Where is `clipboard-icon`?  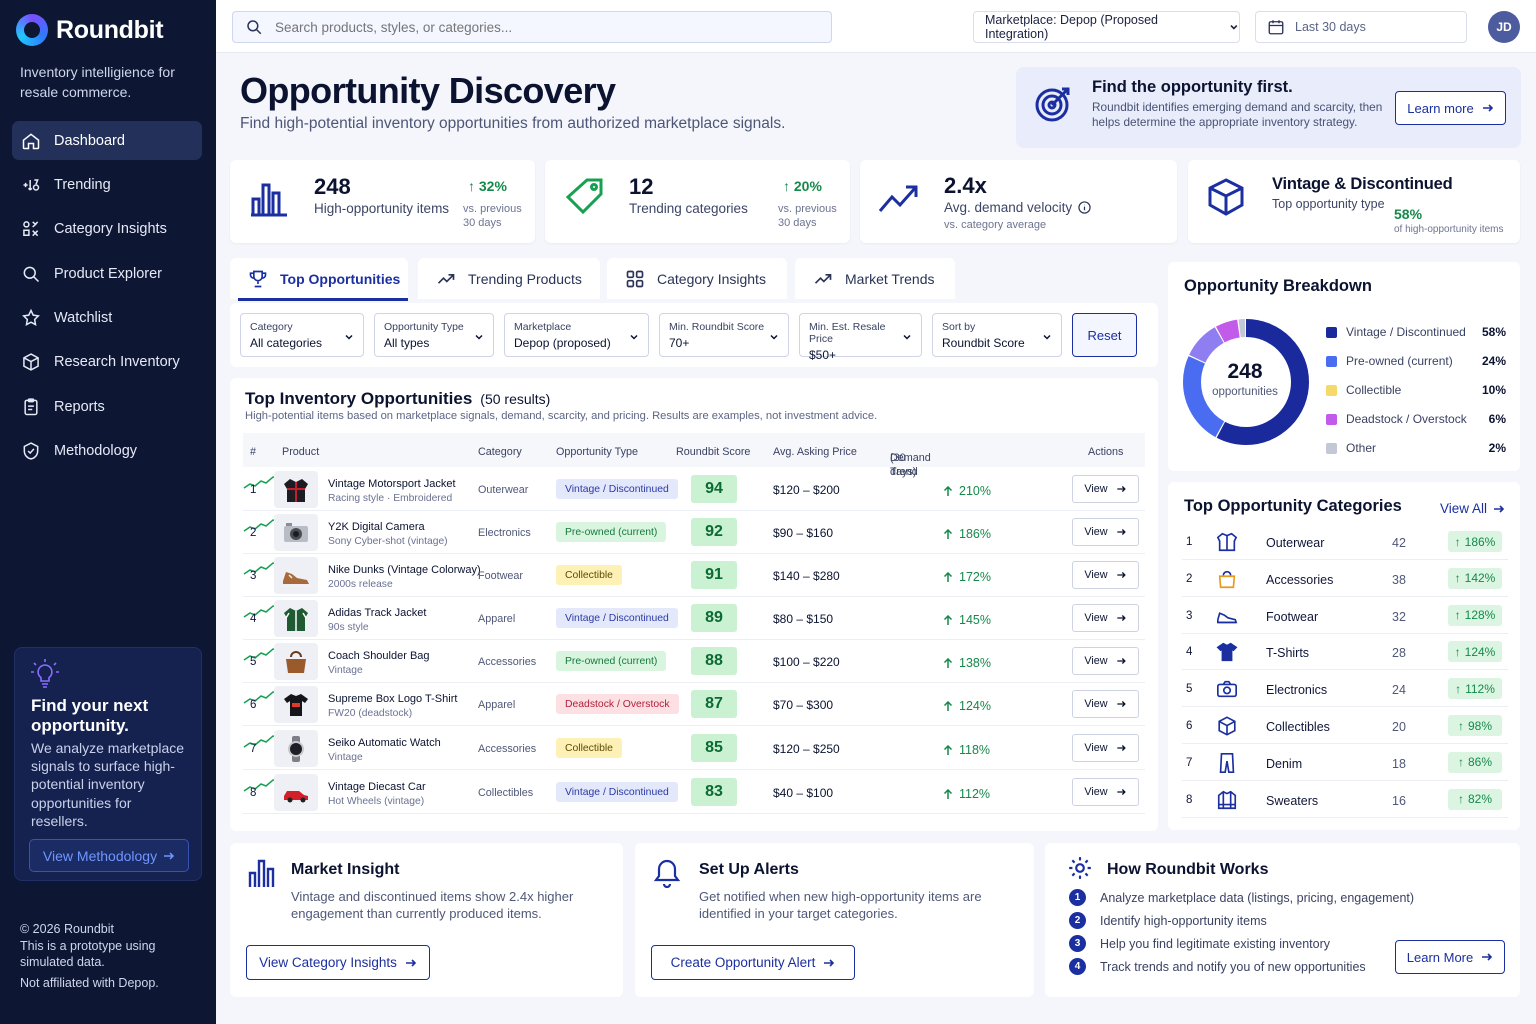
clipboard-icon is located at coordinates (31, 407).